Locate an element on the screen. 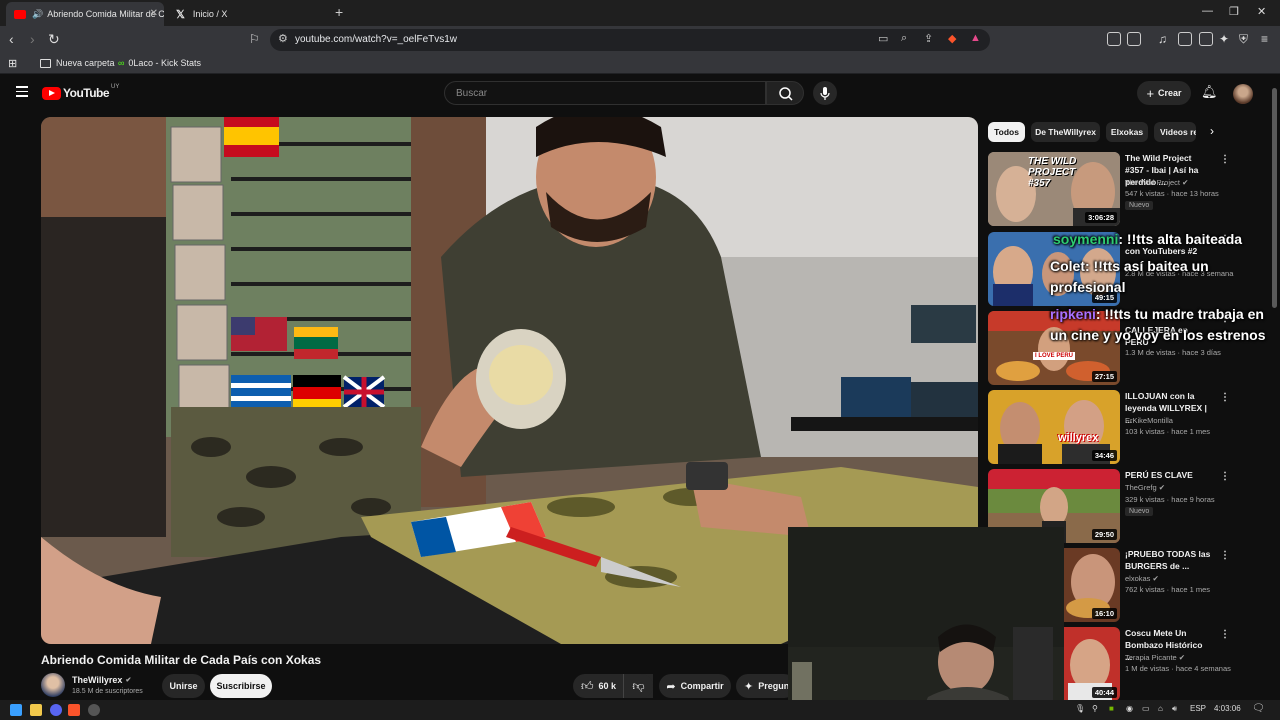 Image resolution: width=1280 pixels, height=720 pixels. zoom-icon: ⌕ is located at coordinates (904, 38).